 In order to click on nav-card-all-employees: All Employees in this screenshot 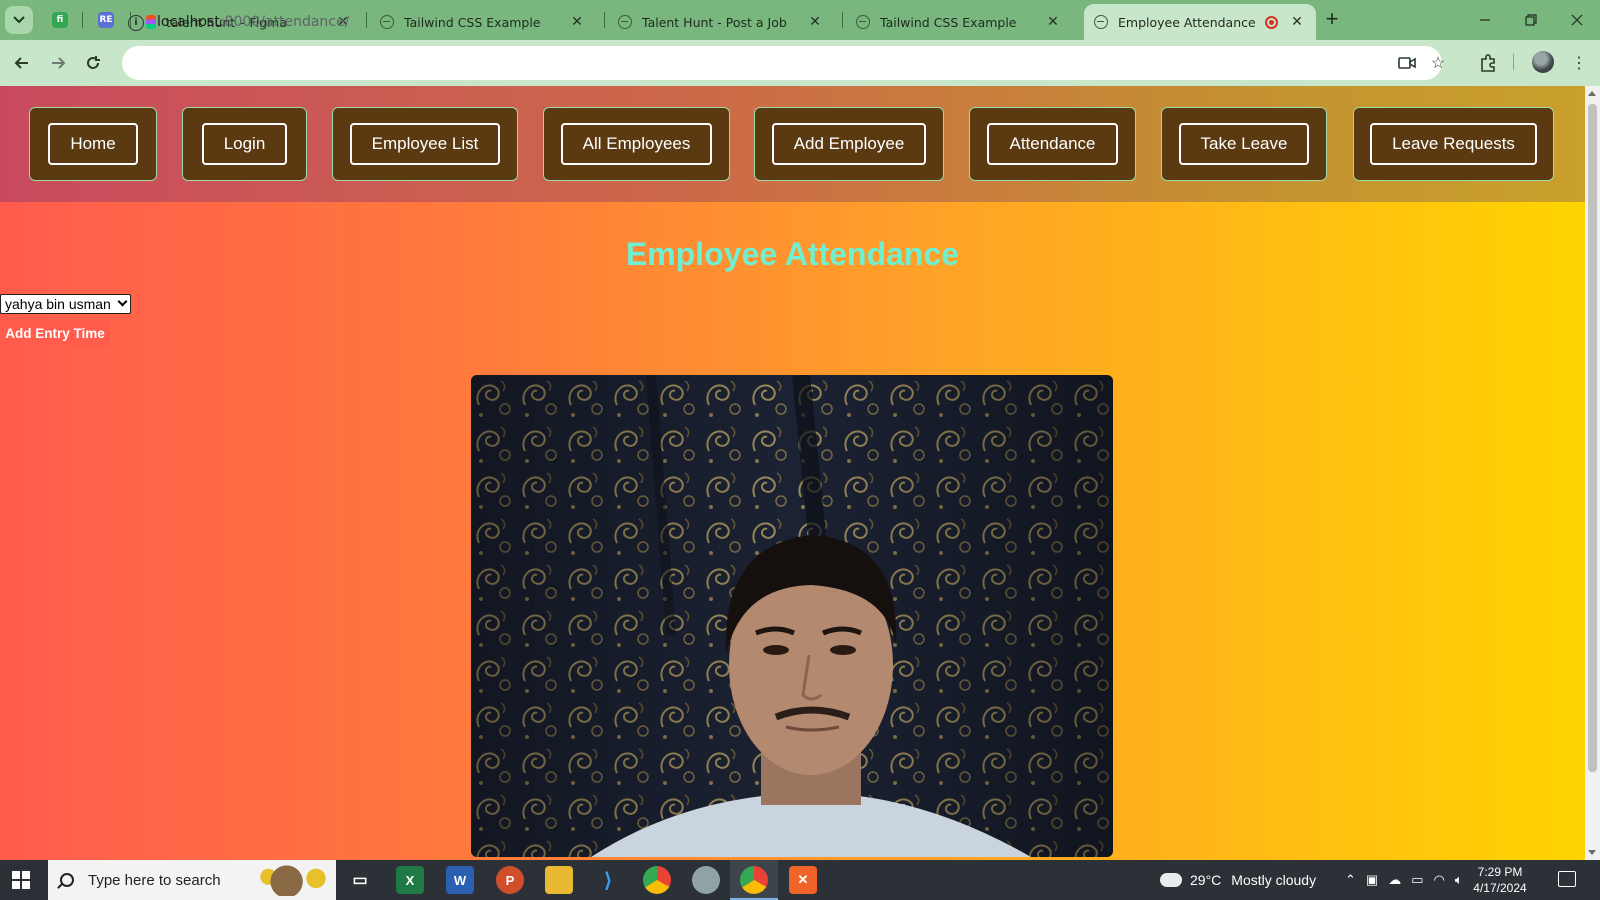, I will do `click(636, 144)`.